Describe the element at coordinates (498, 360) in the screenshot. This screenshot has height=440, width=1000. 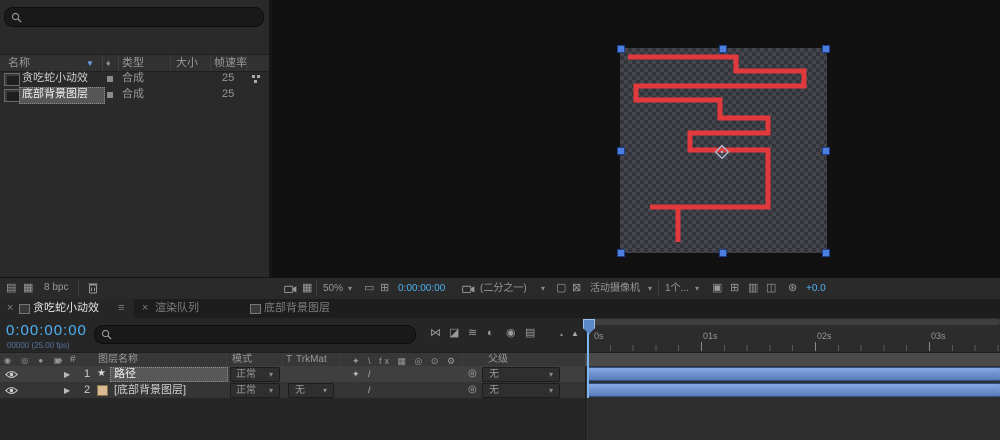
I see `column-parent: 父级` at that location.